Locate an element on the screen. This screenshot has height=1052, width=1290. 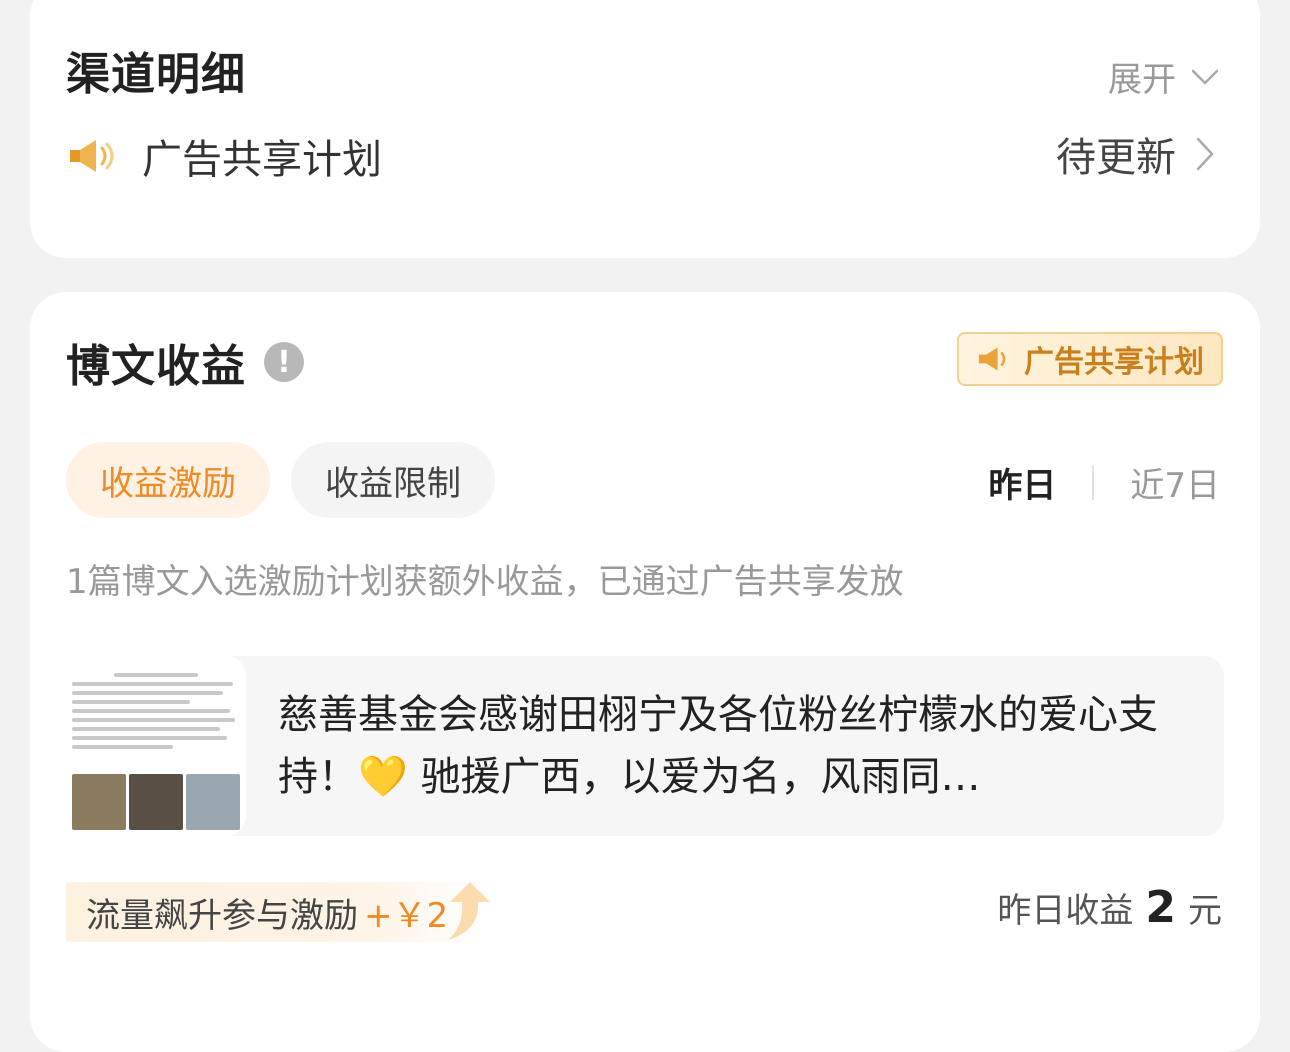
traffic-boost-tag: 流量飙升参与激励 +￥2 is located at coordinates (276, 912).